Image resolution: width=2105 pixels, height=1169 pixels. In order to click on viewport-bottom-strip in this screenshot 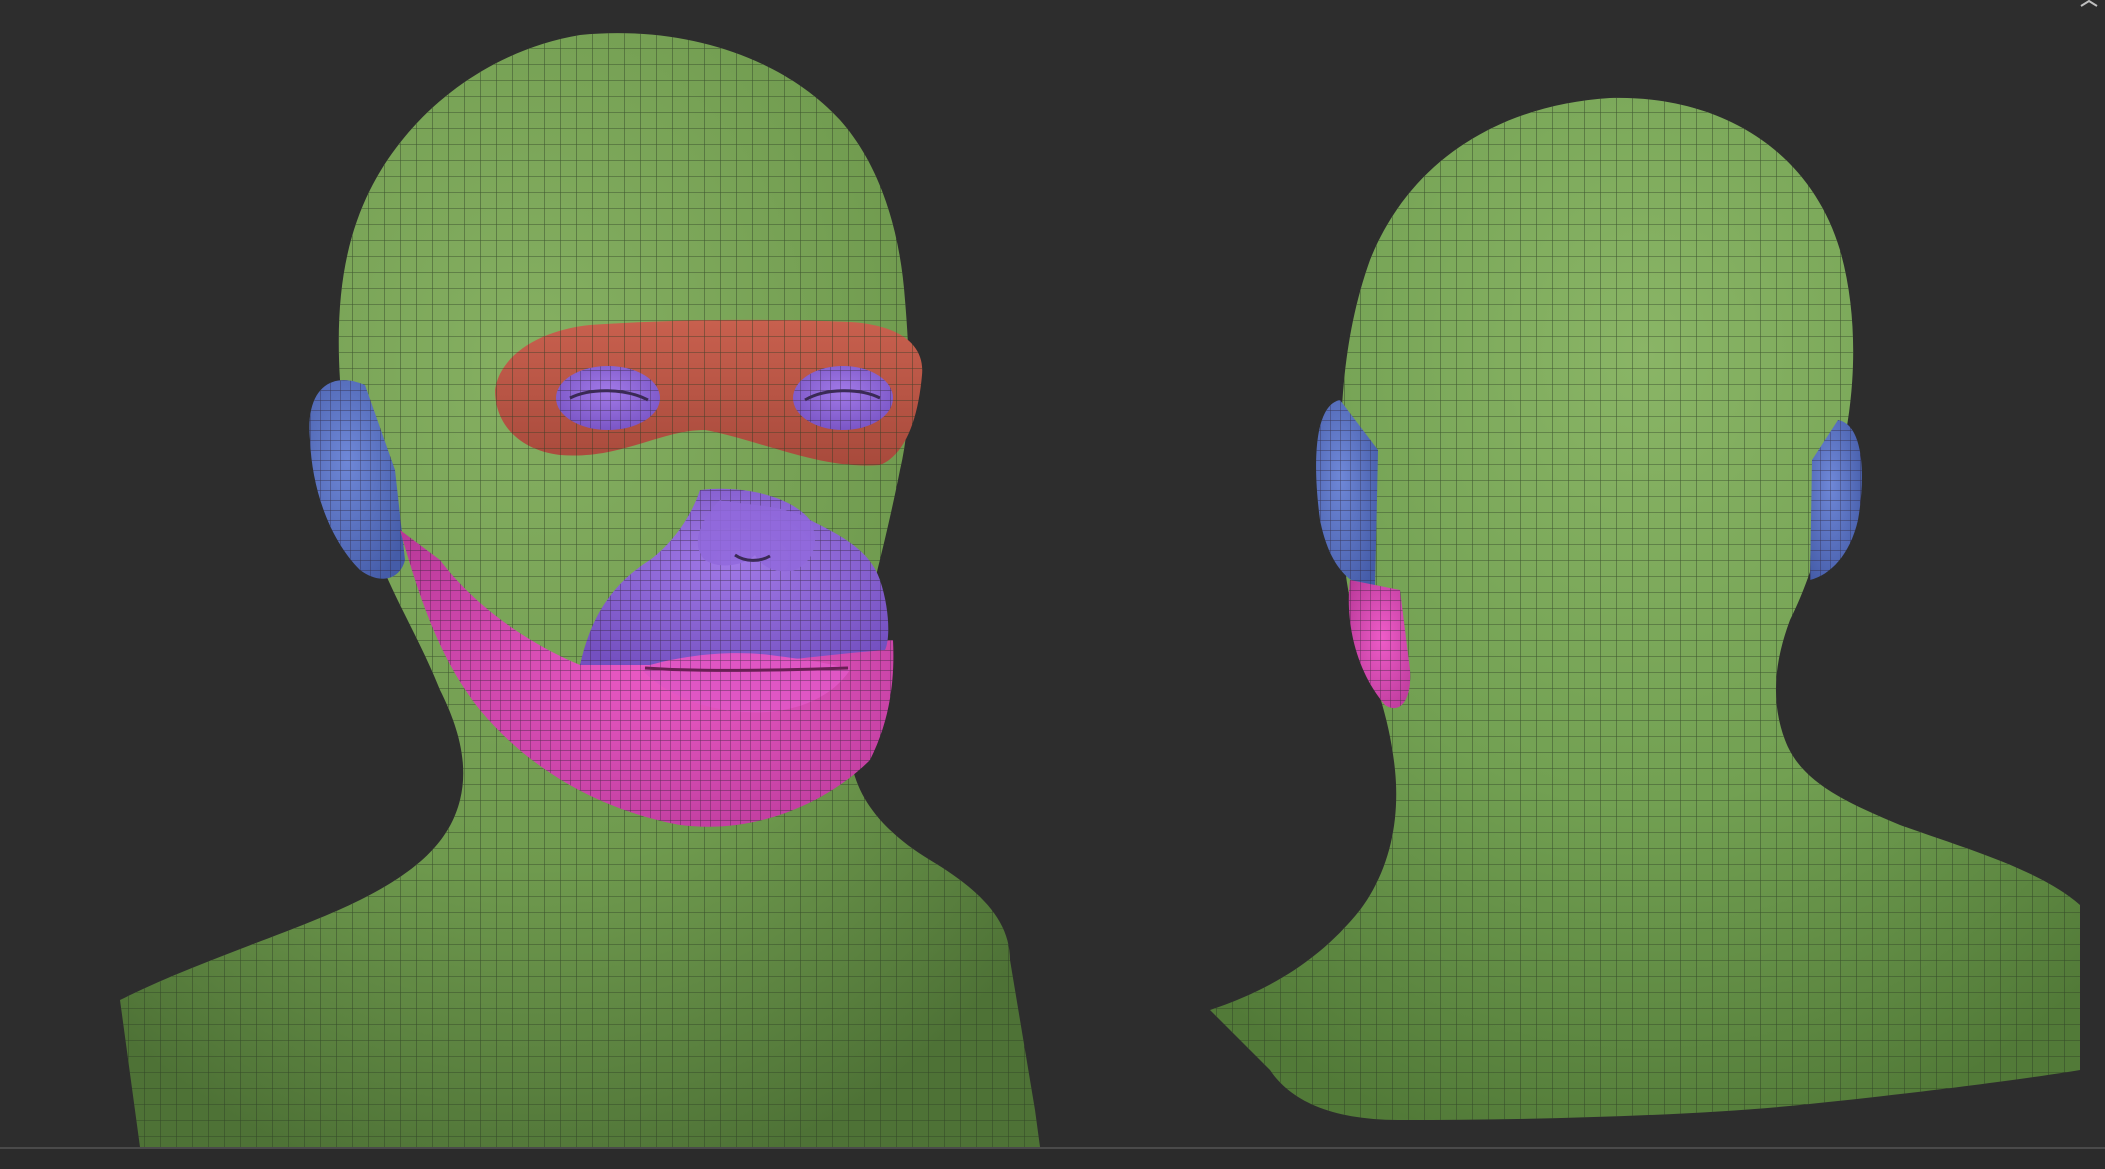, I will do `click(1052, 1159)`.